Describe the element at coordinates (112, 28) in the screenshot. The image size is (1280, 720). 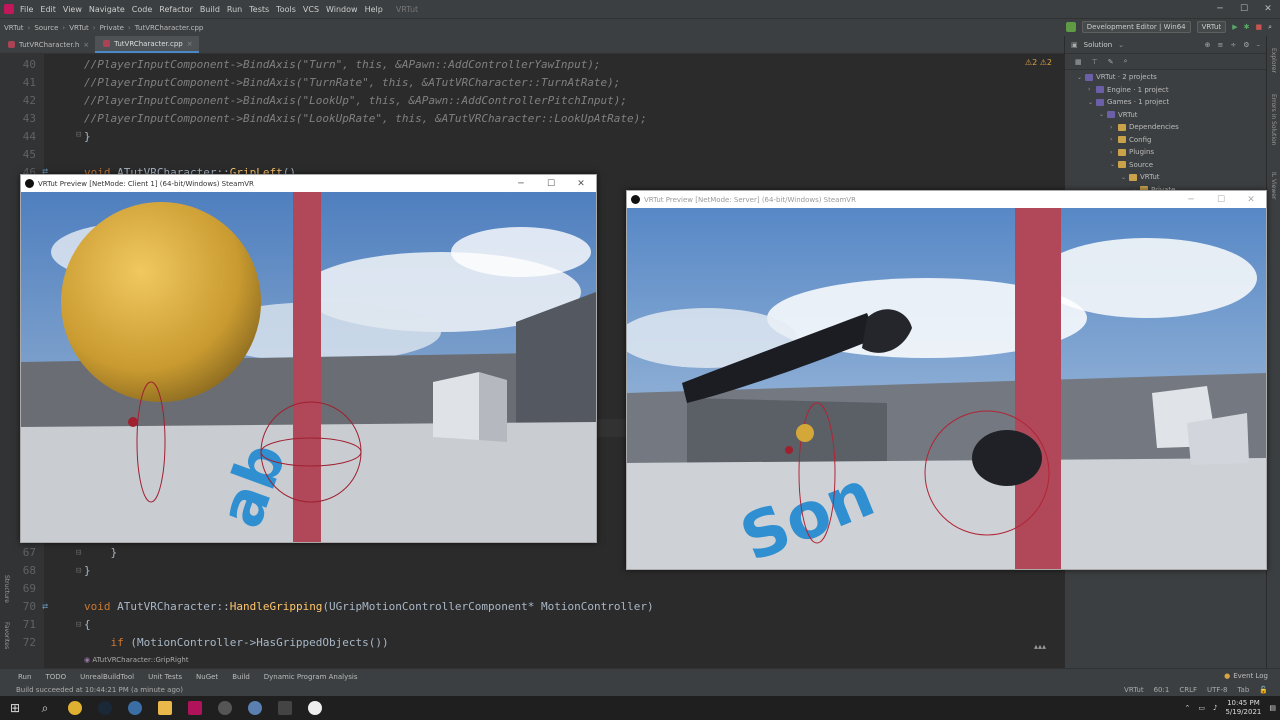
I see `nav-crumb: Private` at that location.